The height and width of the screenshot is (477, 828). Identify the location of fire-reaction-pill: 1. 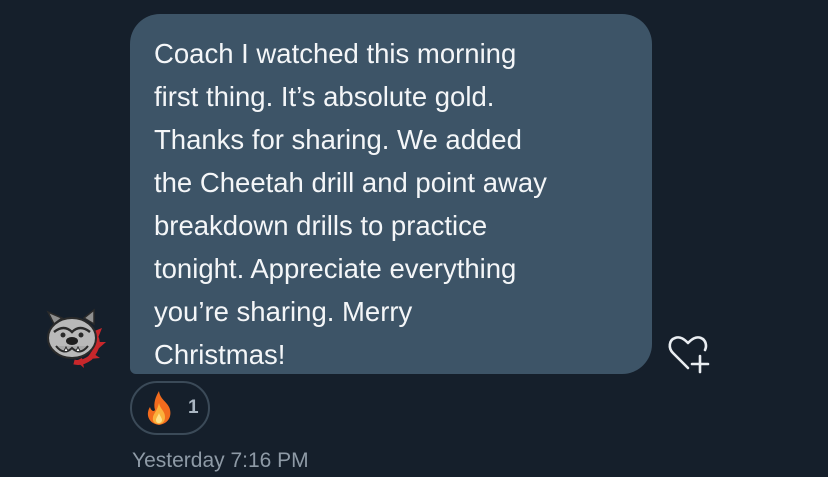
(170, 408).